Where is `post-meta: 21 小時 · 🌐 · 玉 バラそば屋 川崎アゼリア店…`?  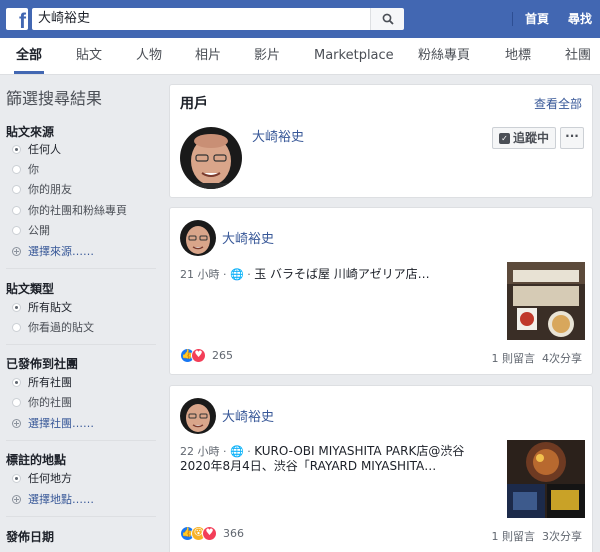
post-meta: 21 小時 · 🌐 · 玉 バラそば屋 川崎アゼリア店… is located at coordinates (305, 274).